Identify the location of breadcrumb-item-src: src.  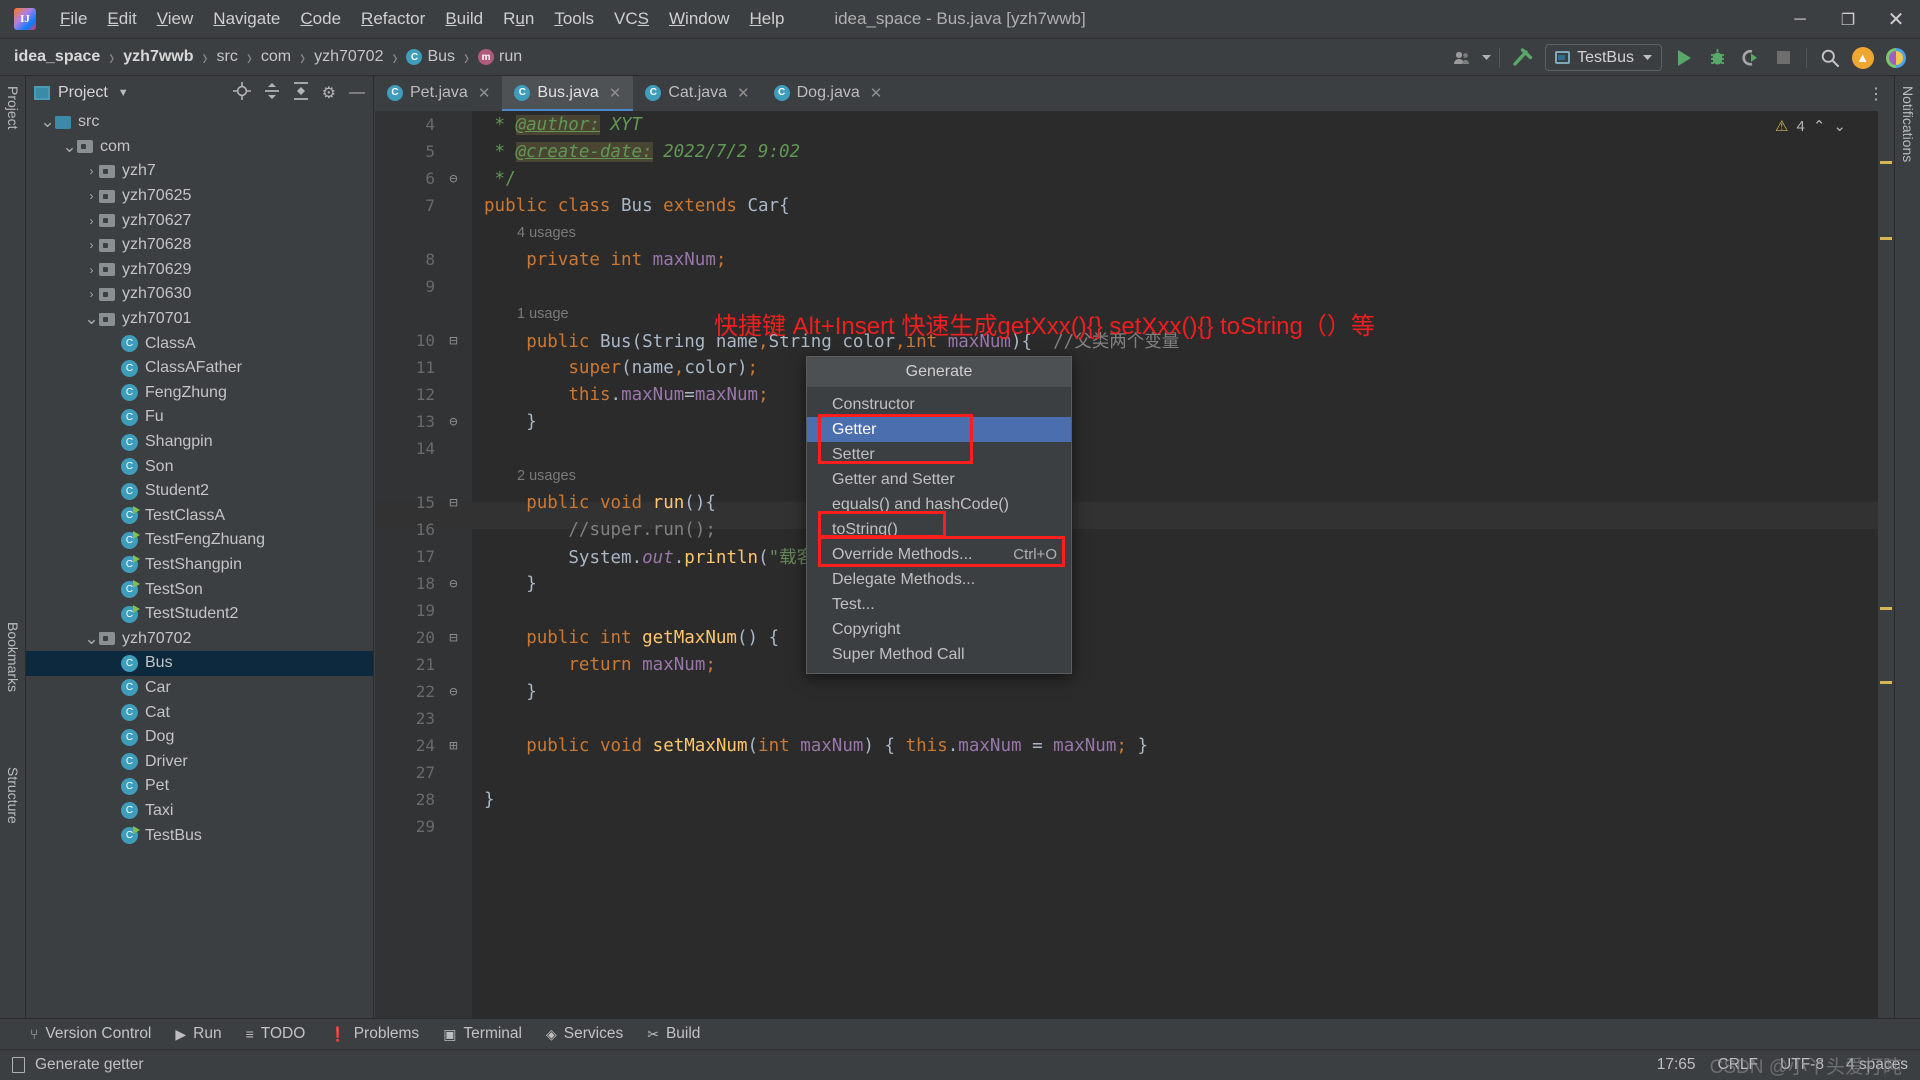
(227, 57).